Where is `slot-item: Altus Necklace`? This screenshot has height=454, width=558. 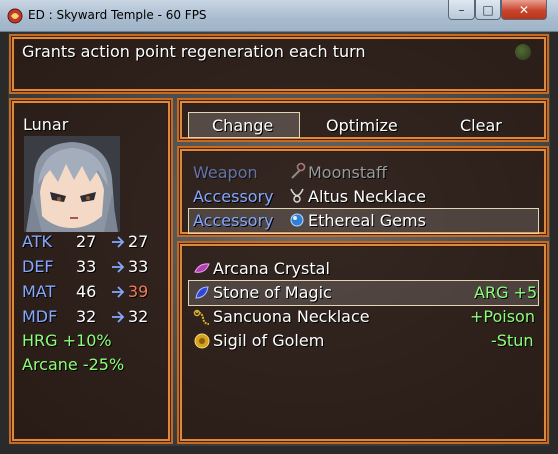
slot-item: Altus Necklace is located at coordinates (367, 196).